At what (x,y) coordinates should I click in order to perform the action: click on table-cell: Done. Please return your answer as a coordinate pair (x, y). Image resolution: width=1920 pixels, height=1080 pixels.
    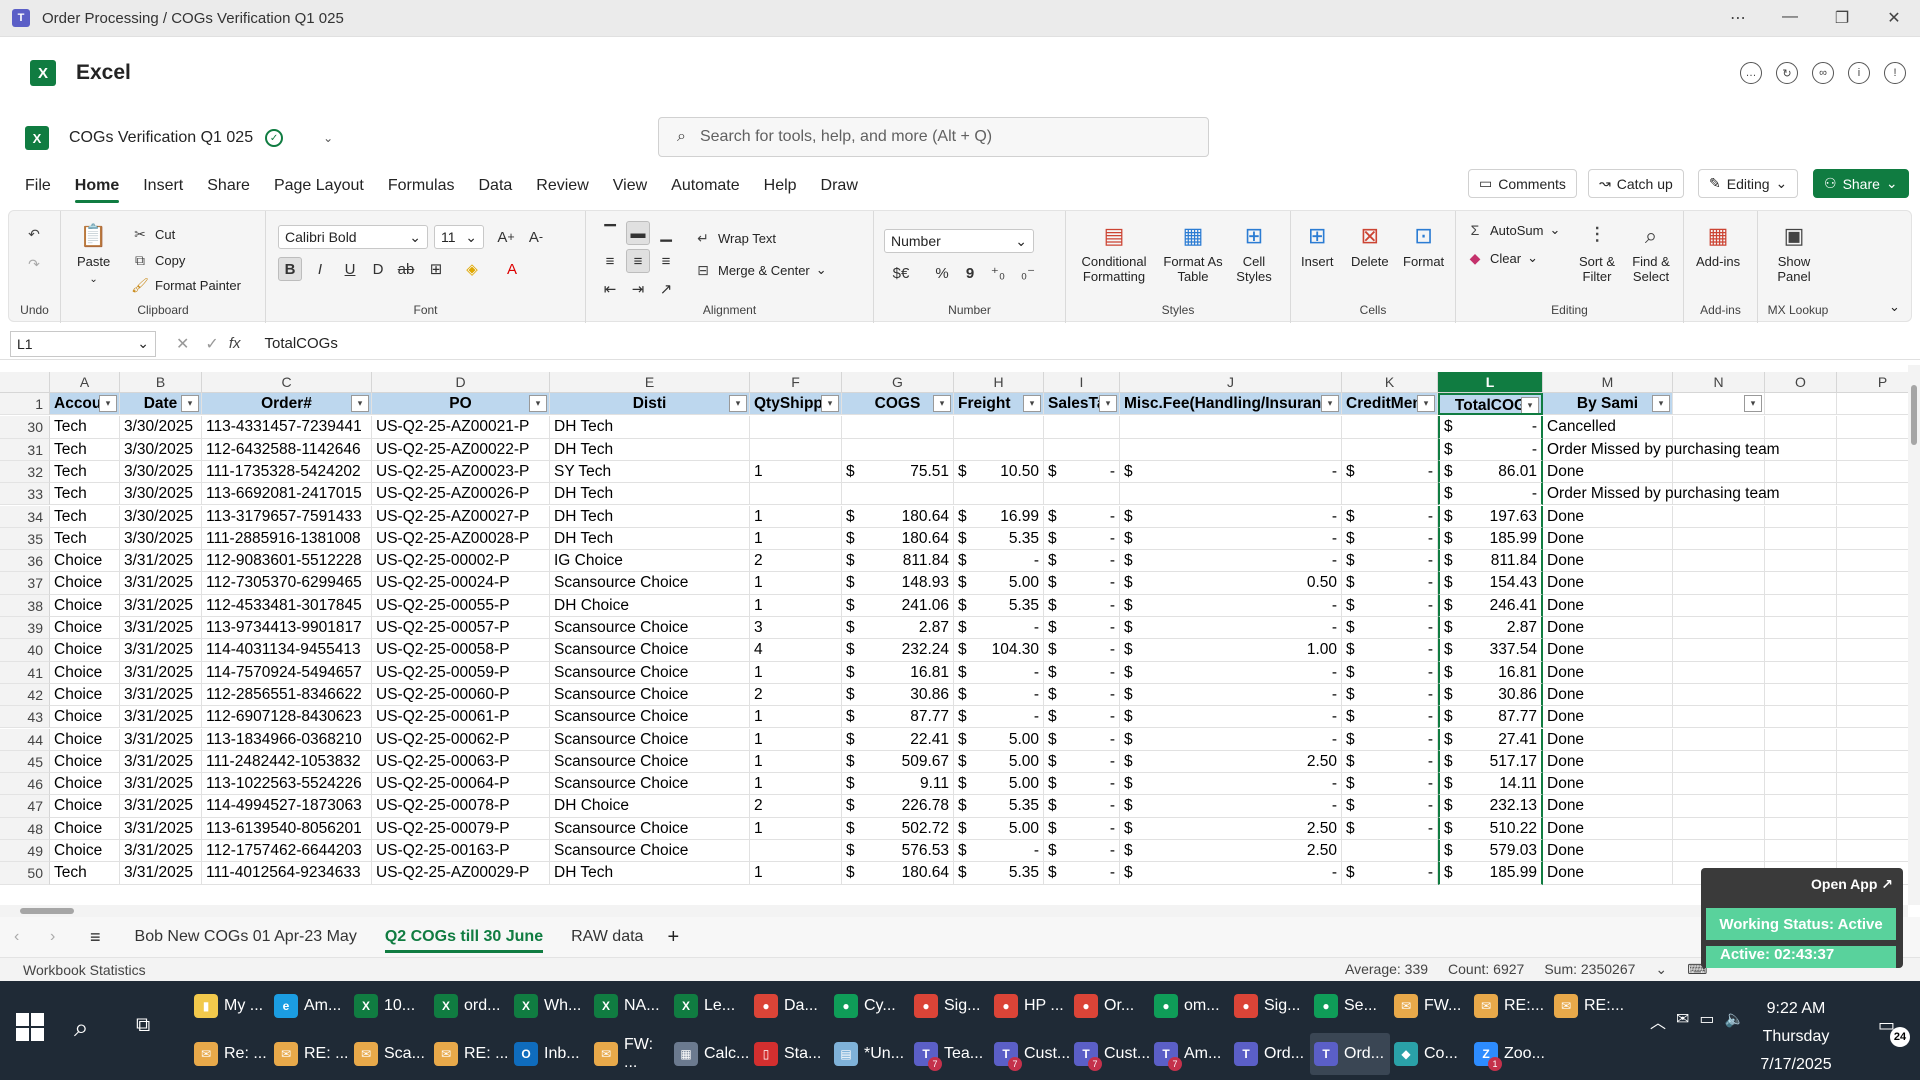
    Looking at the image, I should click on (1608, 695).